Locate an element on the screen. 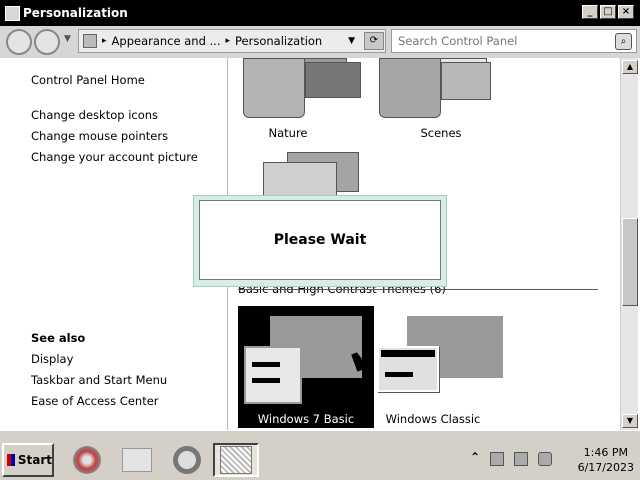 Image resolution: width=640 pixels, height=480 pixels. theme-label-windows-7-basic: Windows 7 Basic is located at coordinates (306, 419).